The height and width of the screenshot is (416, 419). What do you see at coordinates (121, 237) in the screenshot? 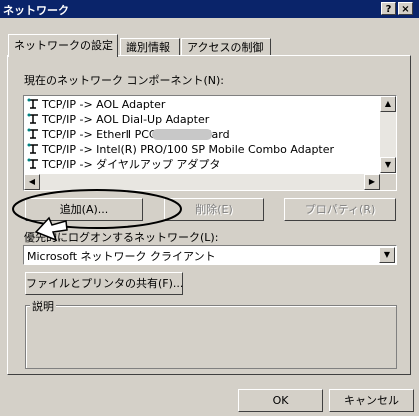
I see `logon-label: 優先的にログオンするネットワーク(L):` at bounding box center [121, 237].